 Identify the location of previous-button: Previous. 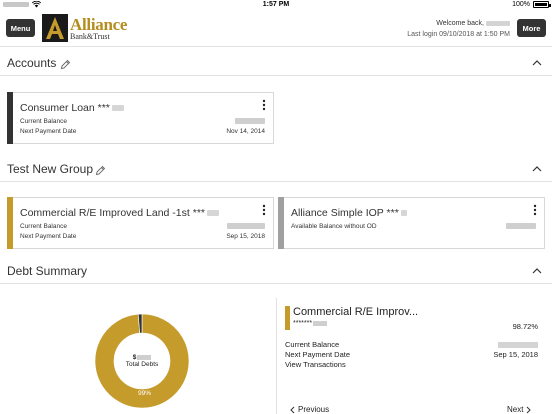
(309, 409).